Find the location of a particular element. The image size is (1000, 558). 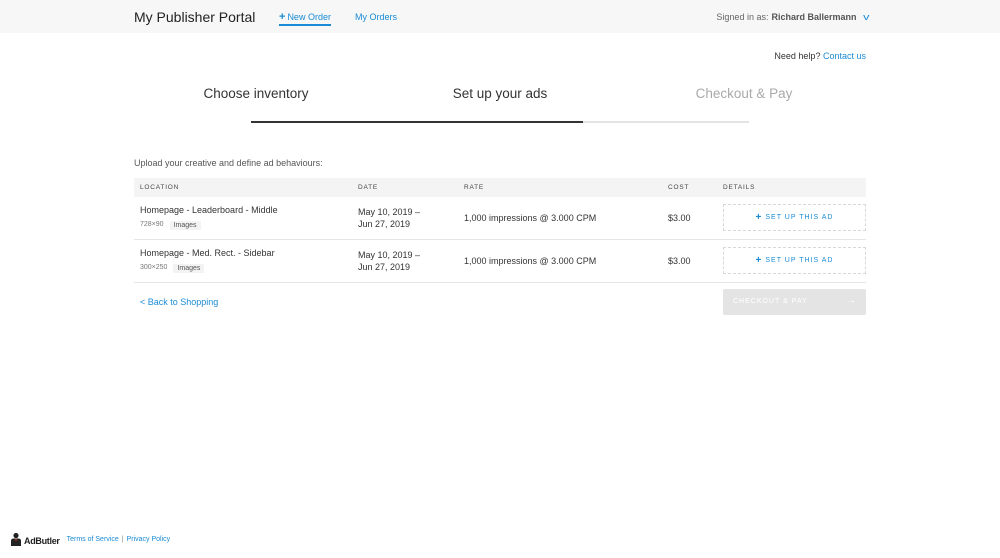

step-progress-fill is located at coordinates (417, 122).